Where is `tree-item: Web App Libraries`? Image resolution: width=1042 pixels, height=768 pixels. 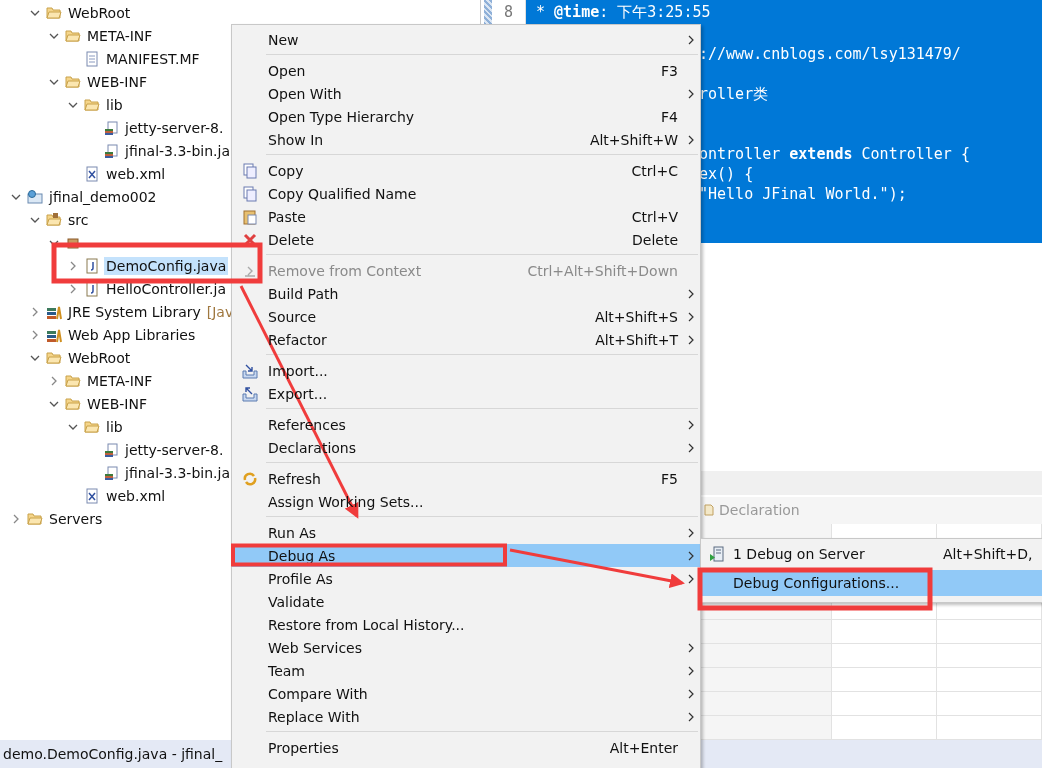 tree-item: Web App Libraries is located at coordinates (132, 334).